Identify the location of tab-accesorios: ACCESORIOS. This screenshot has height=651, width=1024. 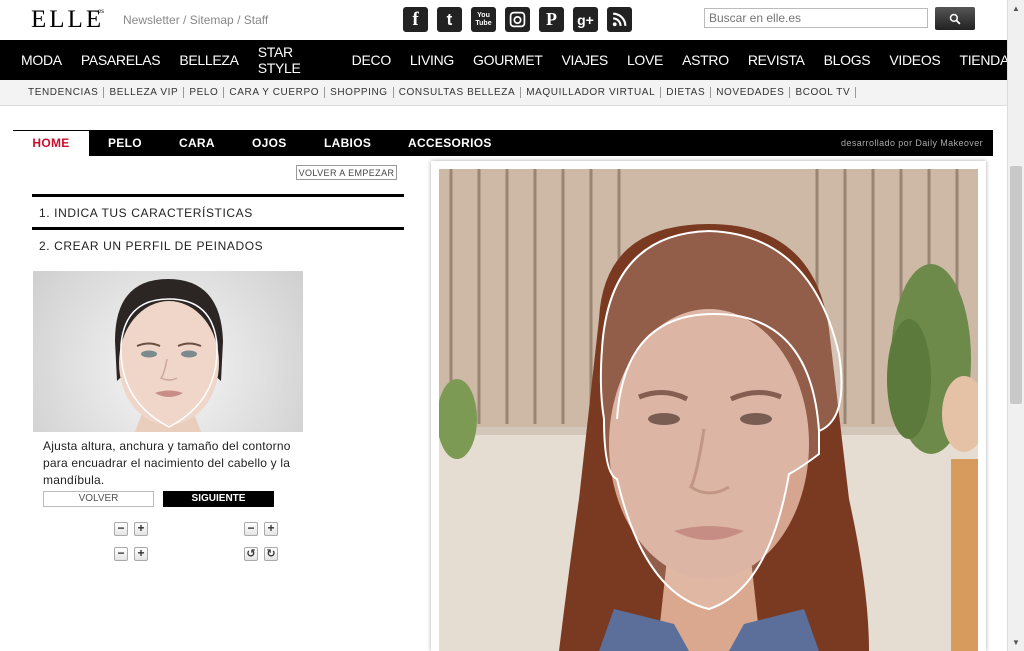
(450, 143).